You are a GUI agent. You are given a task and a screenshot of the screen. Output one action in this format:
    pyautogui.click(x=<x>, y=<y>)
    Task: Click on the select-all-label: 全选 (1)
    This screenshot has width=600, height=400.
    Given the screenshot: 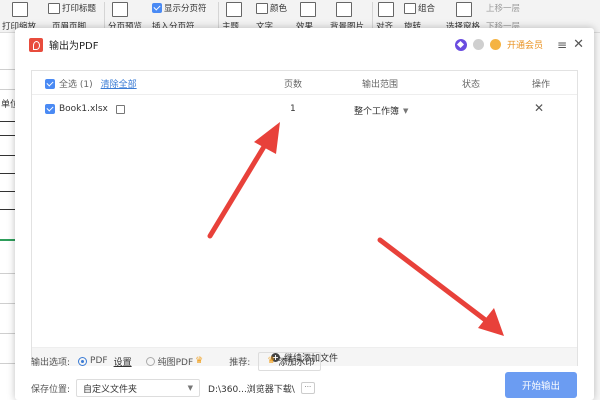 What is the action you would take?
    pyautogui.click(x=76, y=85)
    